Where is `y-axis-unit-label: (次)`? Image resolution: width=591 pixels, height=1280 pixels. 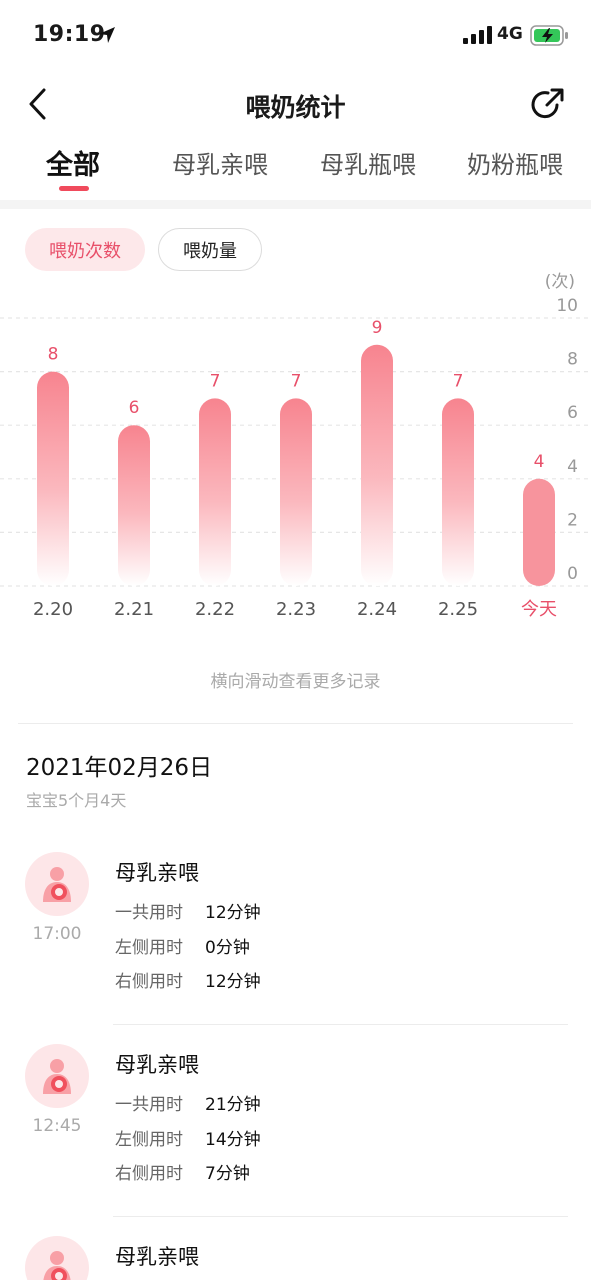
y-axis-unit-label: (次) is located at coordinates (560, 282).